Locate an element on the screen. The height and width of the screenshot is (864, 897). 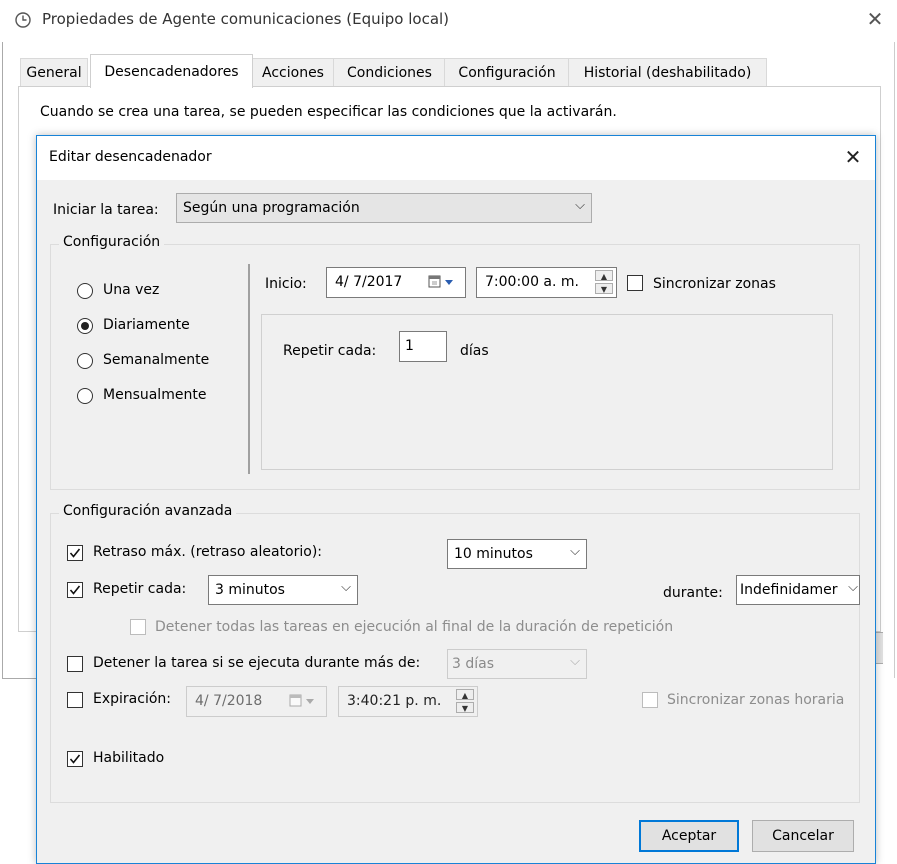
repeat-interval-select: 3 minutos ⌵ is located at coordinates (283, 590).